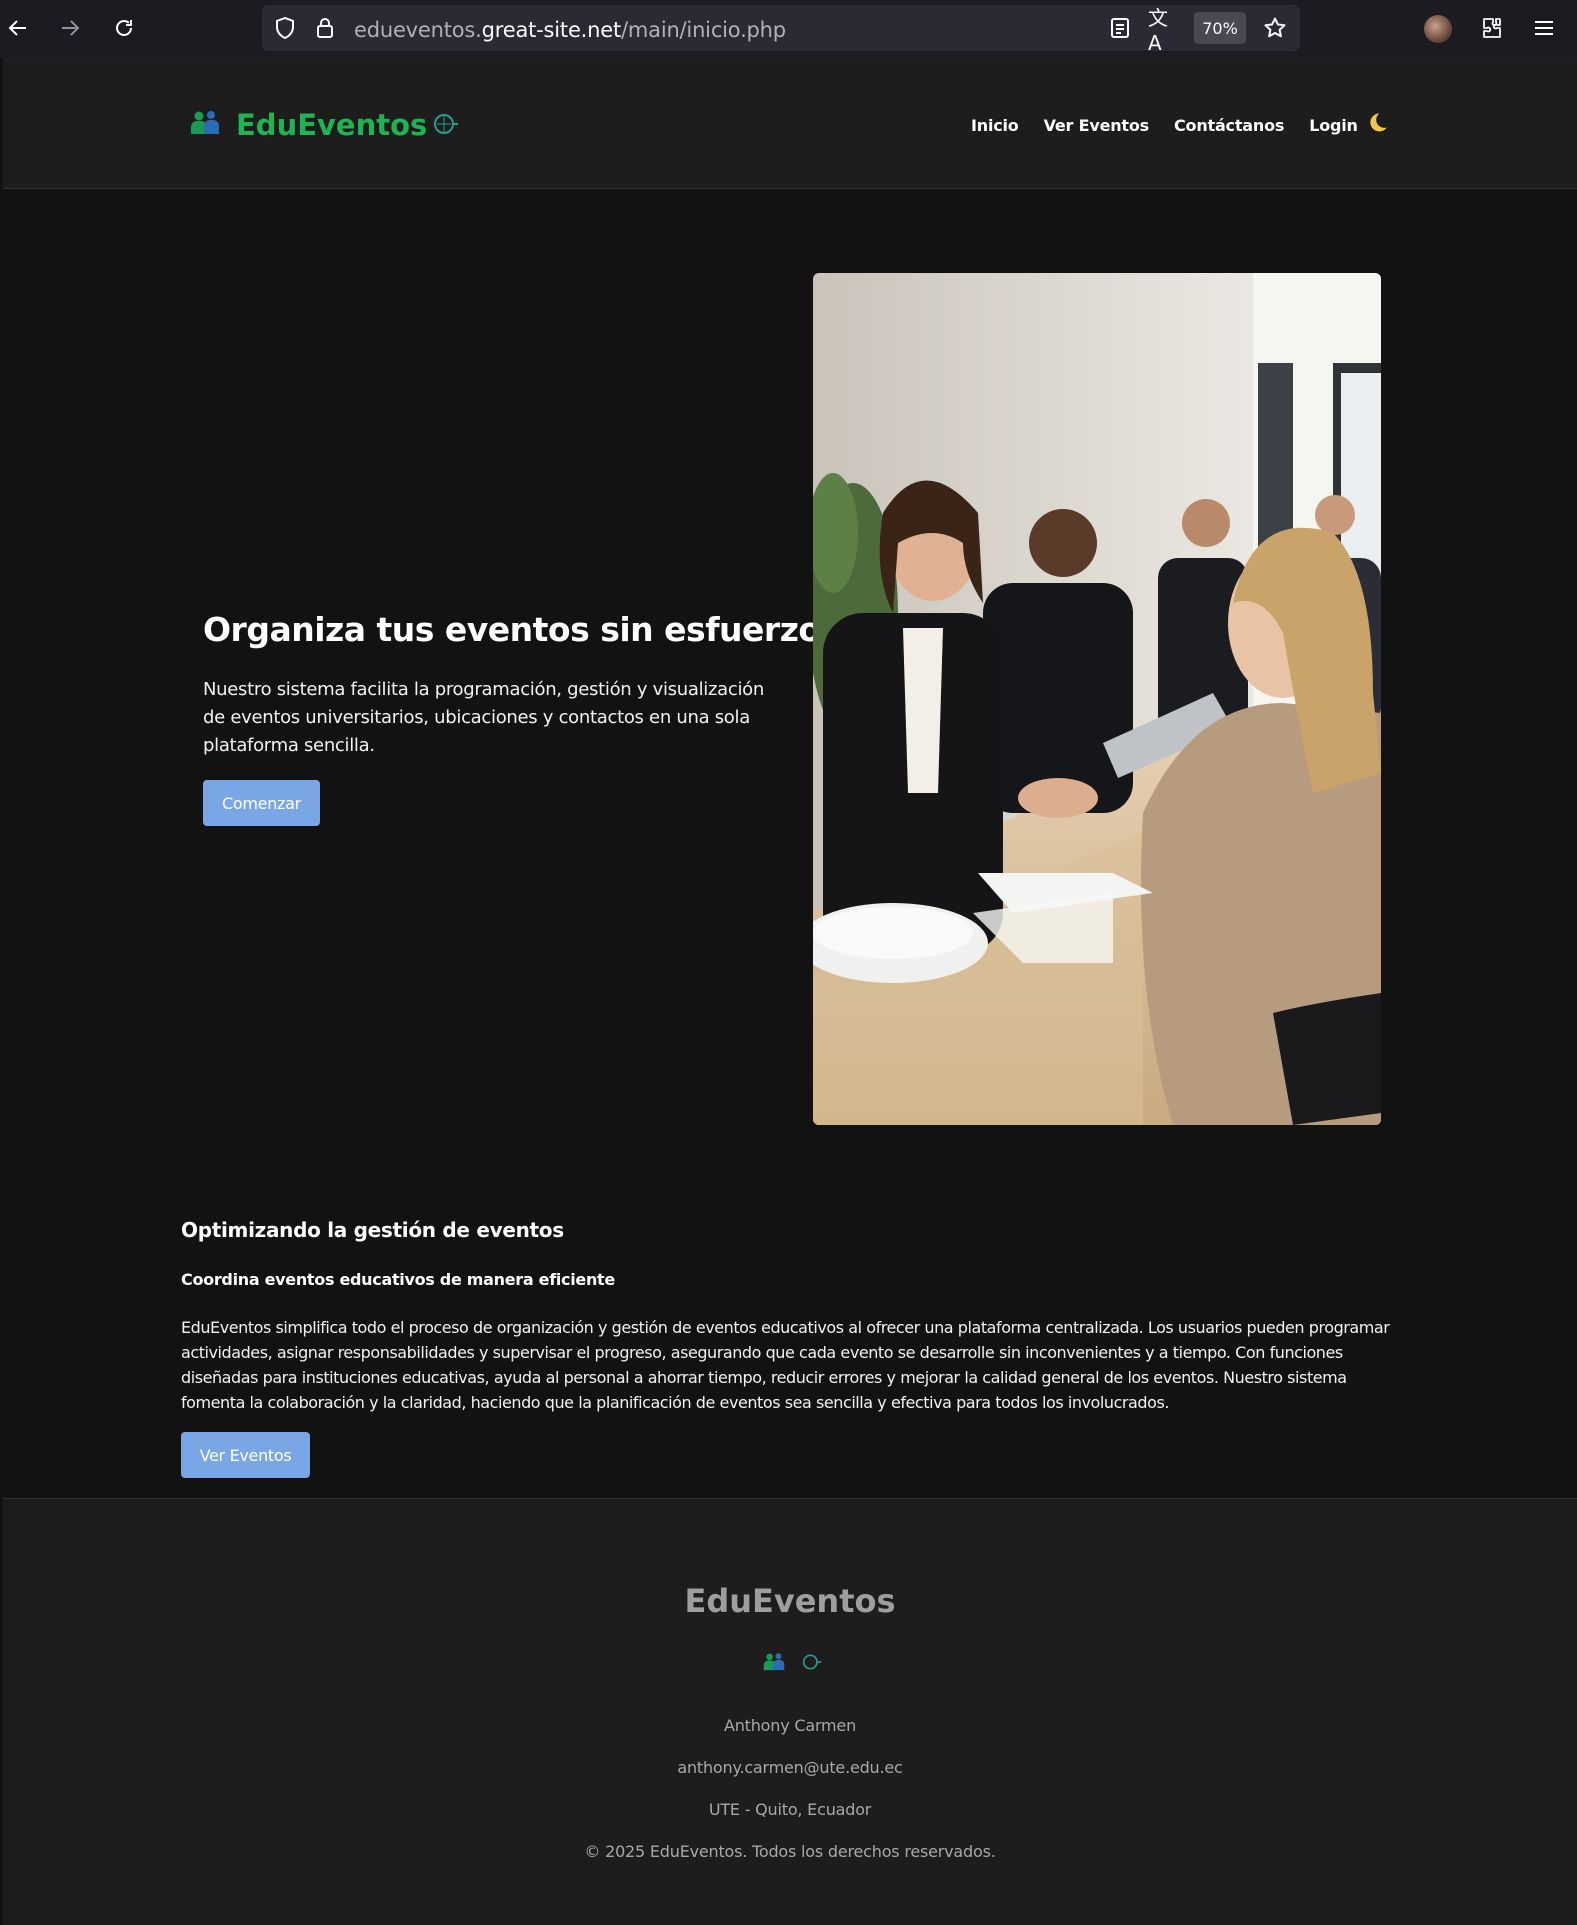 The width and height of the screenshot is (1577, 1925). I want to click on brand-logo: EduEventos, so click(324, 125).